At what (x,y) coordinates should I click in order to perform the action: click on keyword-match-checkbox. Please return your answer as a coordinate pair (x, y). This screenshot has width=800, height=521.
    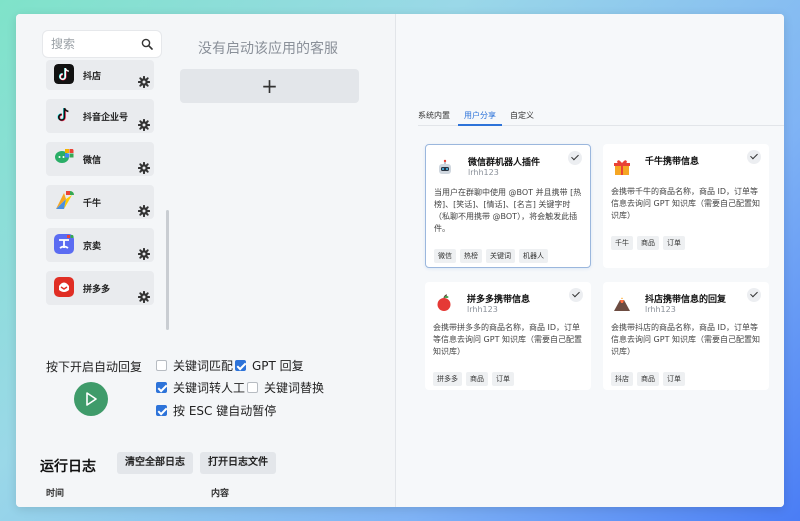
    Looking at the image, I should click on (161, 365).